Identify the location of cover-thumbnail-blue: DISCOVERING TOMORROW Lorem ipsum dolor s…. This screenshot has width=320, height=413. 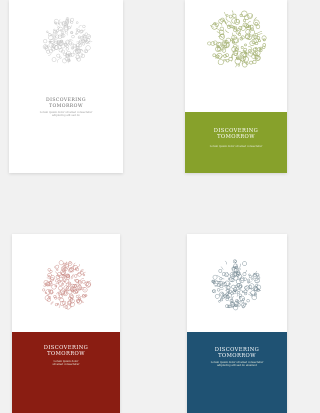
(237, 323).